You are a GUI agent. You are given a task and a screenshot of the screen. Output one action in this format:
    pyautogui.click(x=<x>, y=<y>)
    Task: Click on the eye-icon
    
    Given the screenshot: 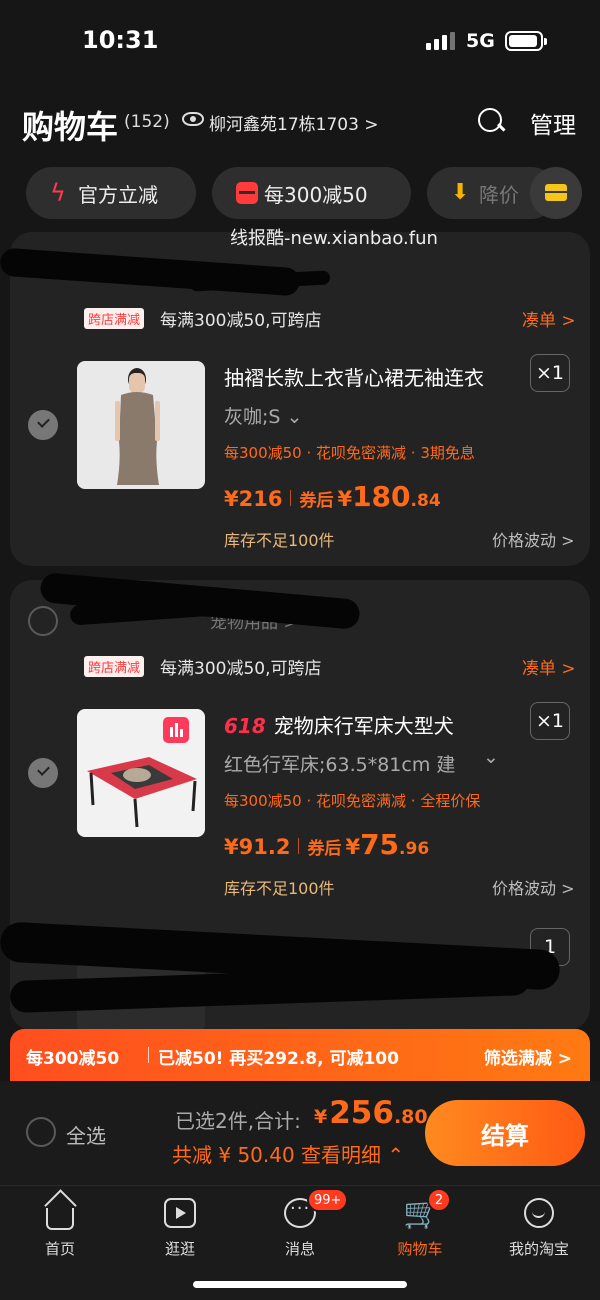 What is the action you would take?
    pyautogui.click(x=193, y=119)
    